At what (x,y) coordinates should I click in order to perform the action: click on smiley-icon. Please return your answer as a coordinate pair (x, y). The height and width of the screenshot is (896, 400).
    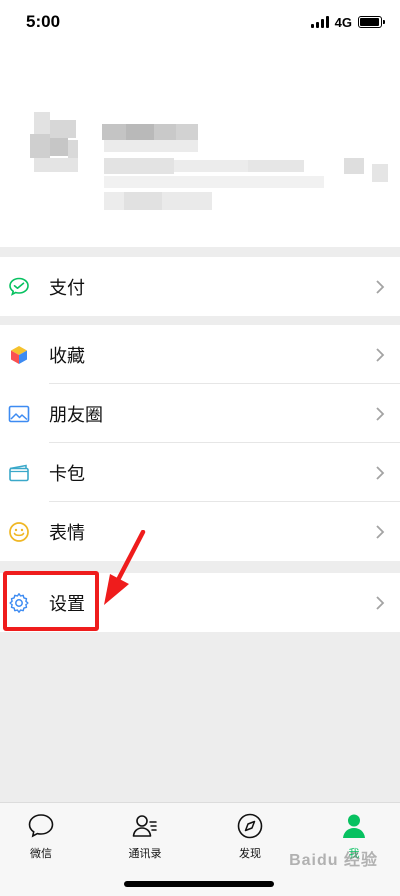
    Looking at the image, I should click on (19, 532).